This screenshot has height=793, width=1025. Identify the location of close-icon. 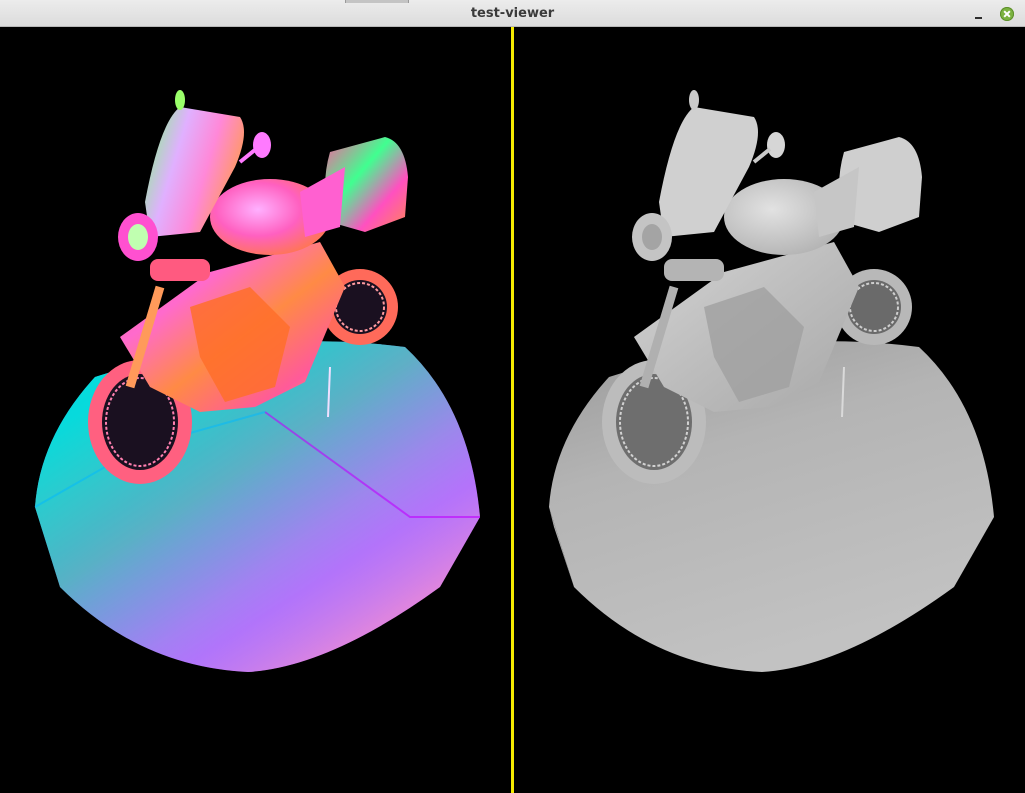
(1007, 14).